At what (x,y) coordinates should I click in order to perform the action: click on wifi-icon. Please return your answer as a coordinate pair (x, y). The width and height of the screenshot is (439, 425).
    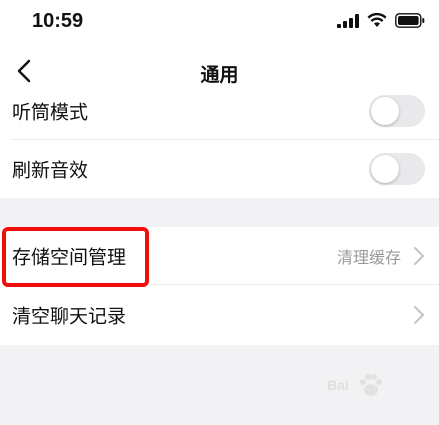
    Looking at the image, I should click on (377, 22).